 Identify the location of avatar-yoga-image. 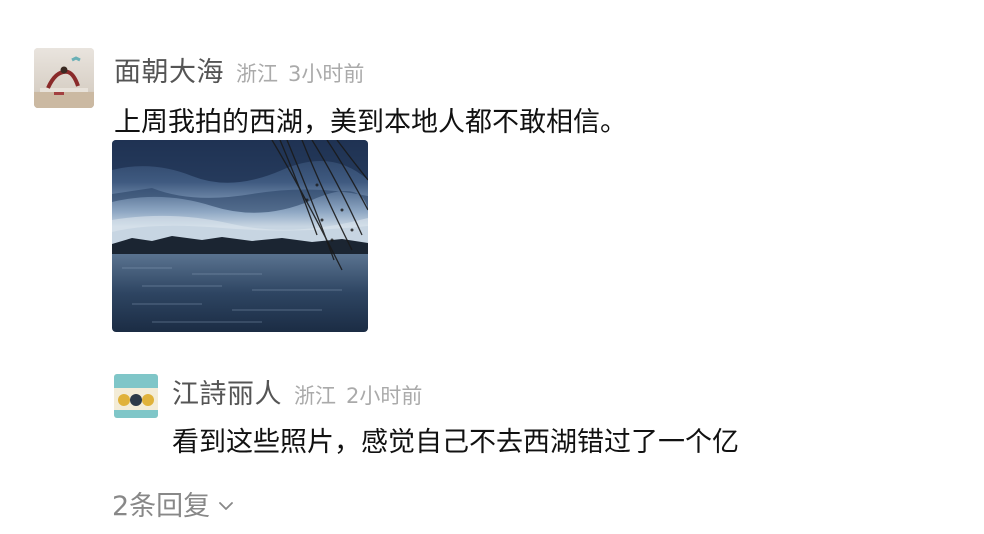
(64, 78).